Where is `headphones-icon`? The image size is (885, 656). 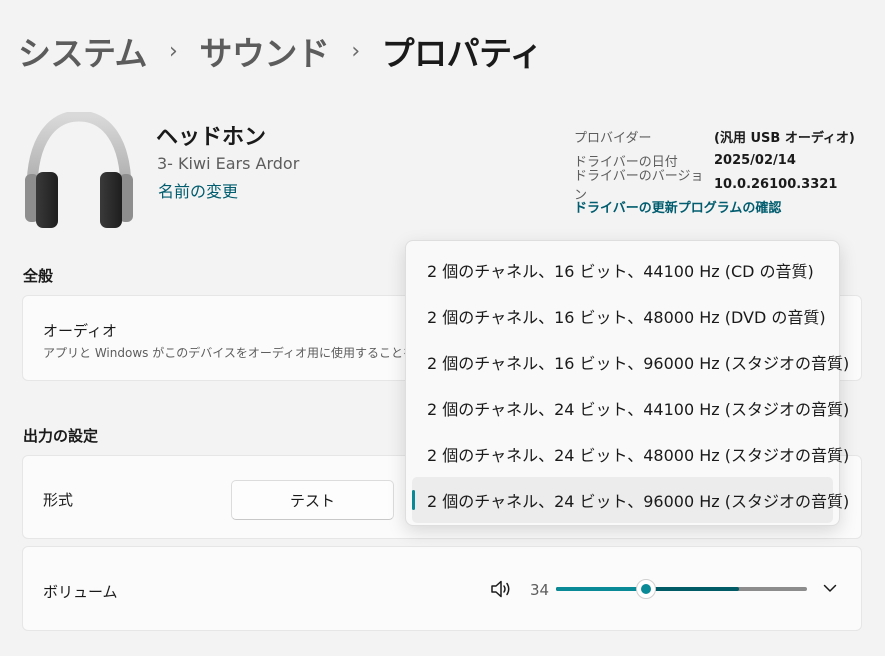
headphones-icon is located at coordinates (79, 170).